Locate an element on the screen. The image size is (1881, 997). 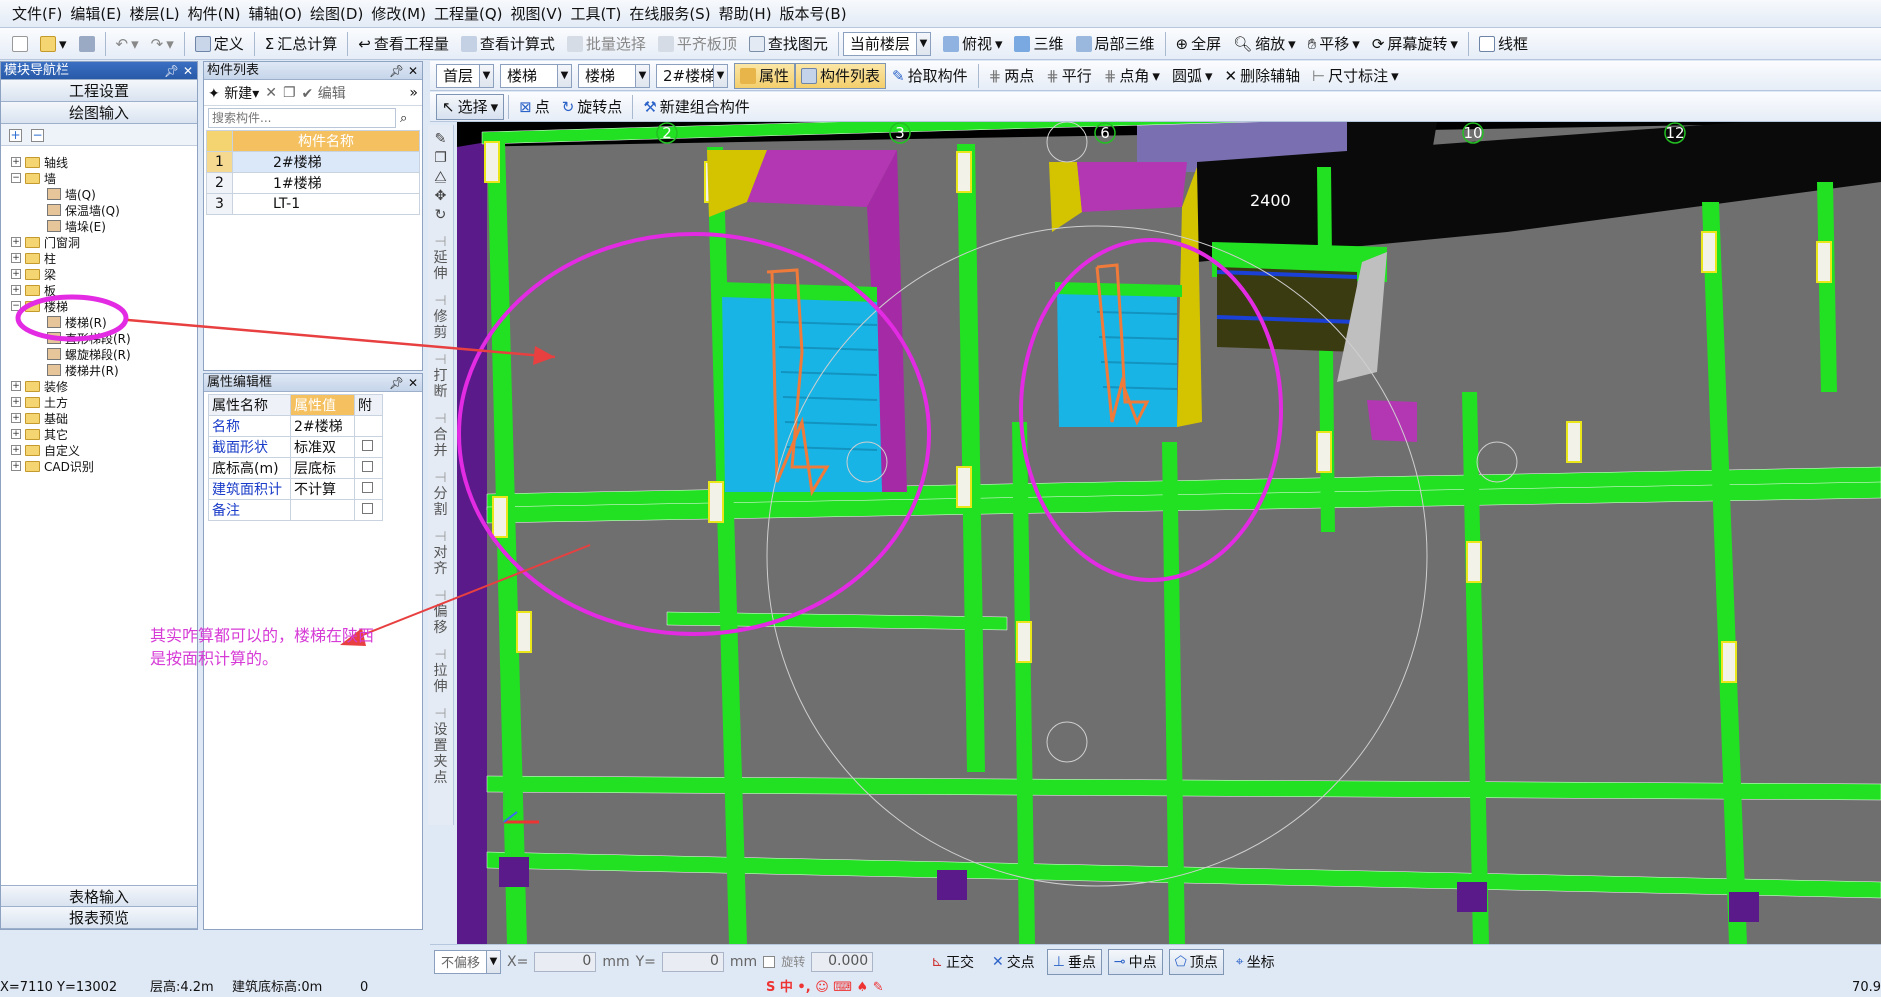
rotate-icon: ↻ is located at coordinates (441, 215).